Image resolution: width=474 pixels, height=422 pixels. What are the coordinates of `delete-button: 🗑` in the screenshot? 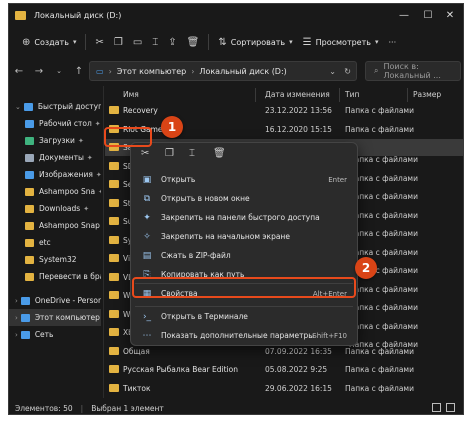 It's located at (193, 42).